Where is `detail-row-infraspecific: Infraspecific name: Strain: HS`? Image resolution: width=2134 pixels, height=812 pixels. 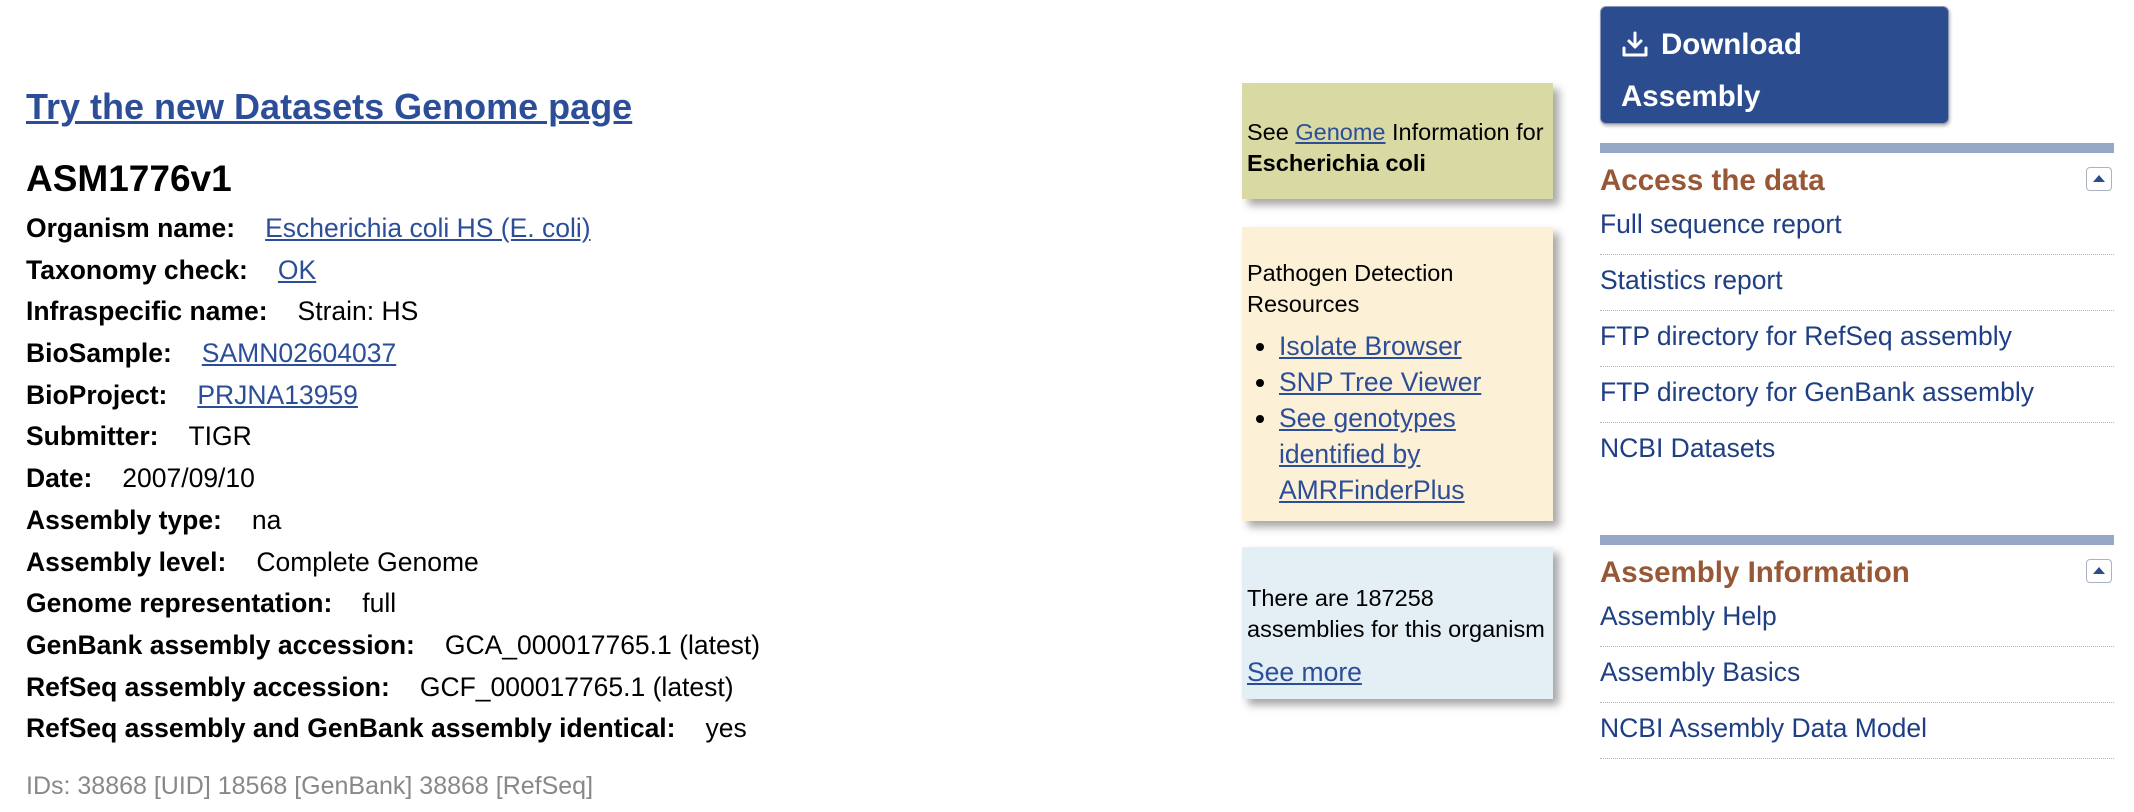 detail-row-infraspecific: Infraspecific name: Strain: HS is located at coordinates (393, 312).